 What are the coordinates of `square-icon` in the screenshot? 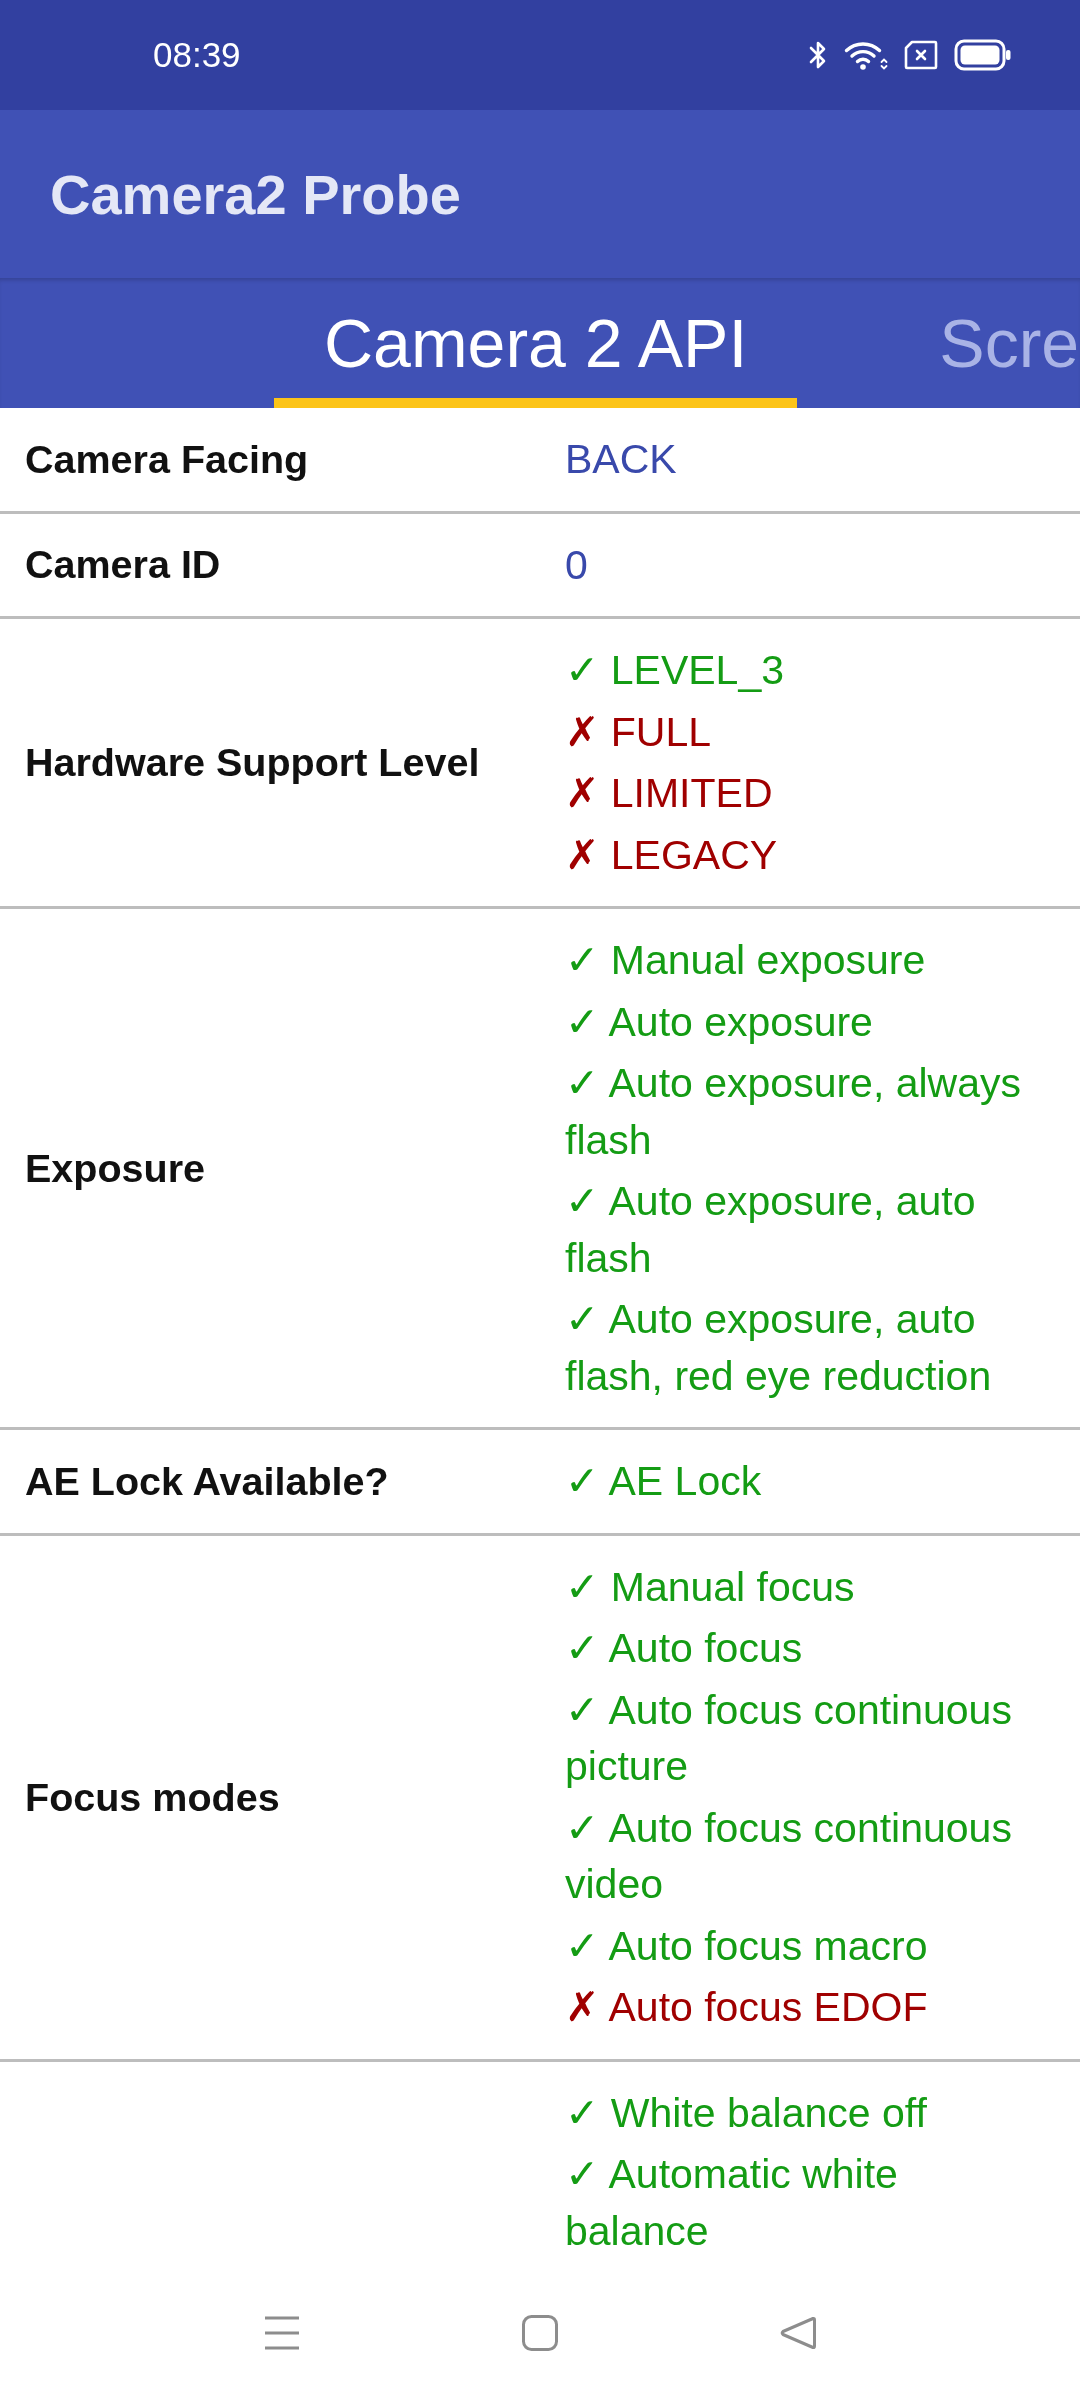 It's located at (540, 2333).